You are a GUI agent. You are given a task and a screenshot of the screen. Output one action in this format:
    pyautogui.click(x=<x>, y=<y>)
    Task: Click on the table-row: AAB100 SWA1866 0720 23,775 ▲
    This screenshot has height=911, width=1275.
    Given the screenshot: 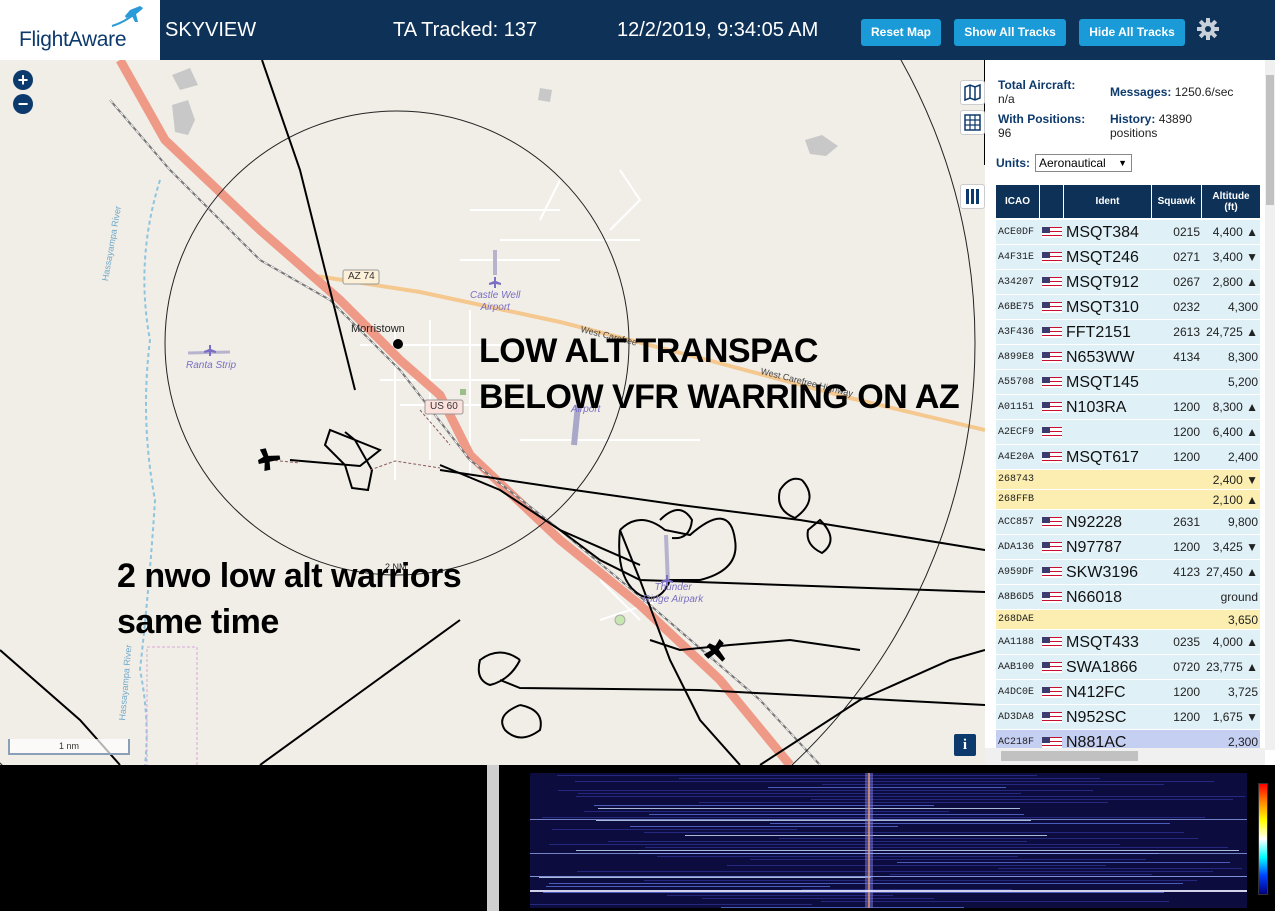 What is the action you would take?
    pyautogui.click(x=1128, y=667)
    